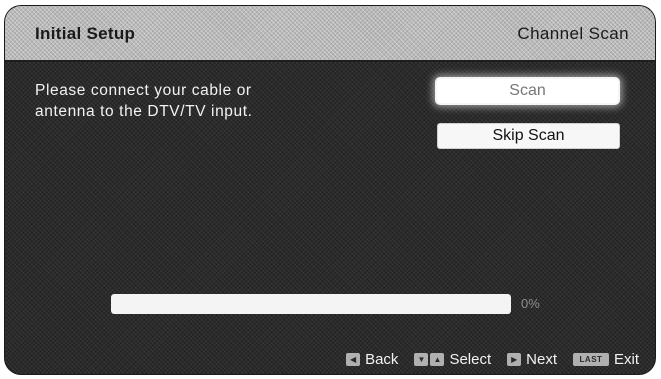 This screenshot has height=379, width=661. I want to click on next-hint: ▶ Next, so click(532, 359).